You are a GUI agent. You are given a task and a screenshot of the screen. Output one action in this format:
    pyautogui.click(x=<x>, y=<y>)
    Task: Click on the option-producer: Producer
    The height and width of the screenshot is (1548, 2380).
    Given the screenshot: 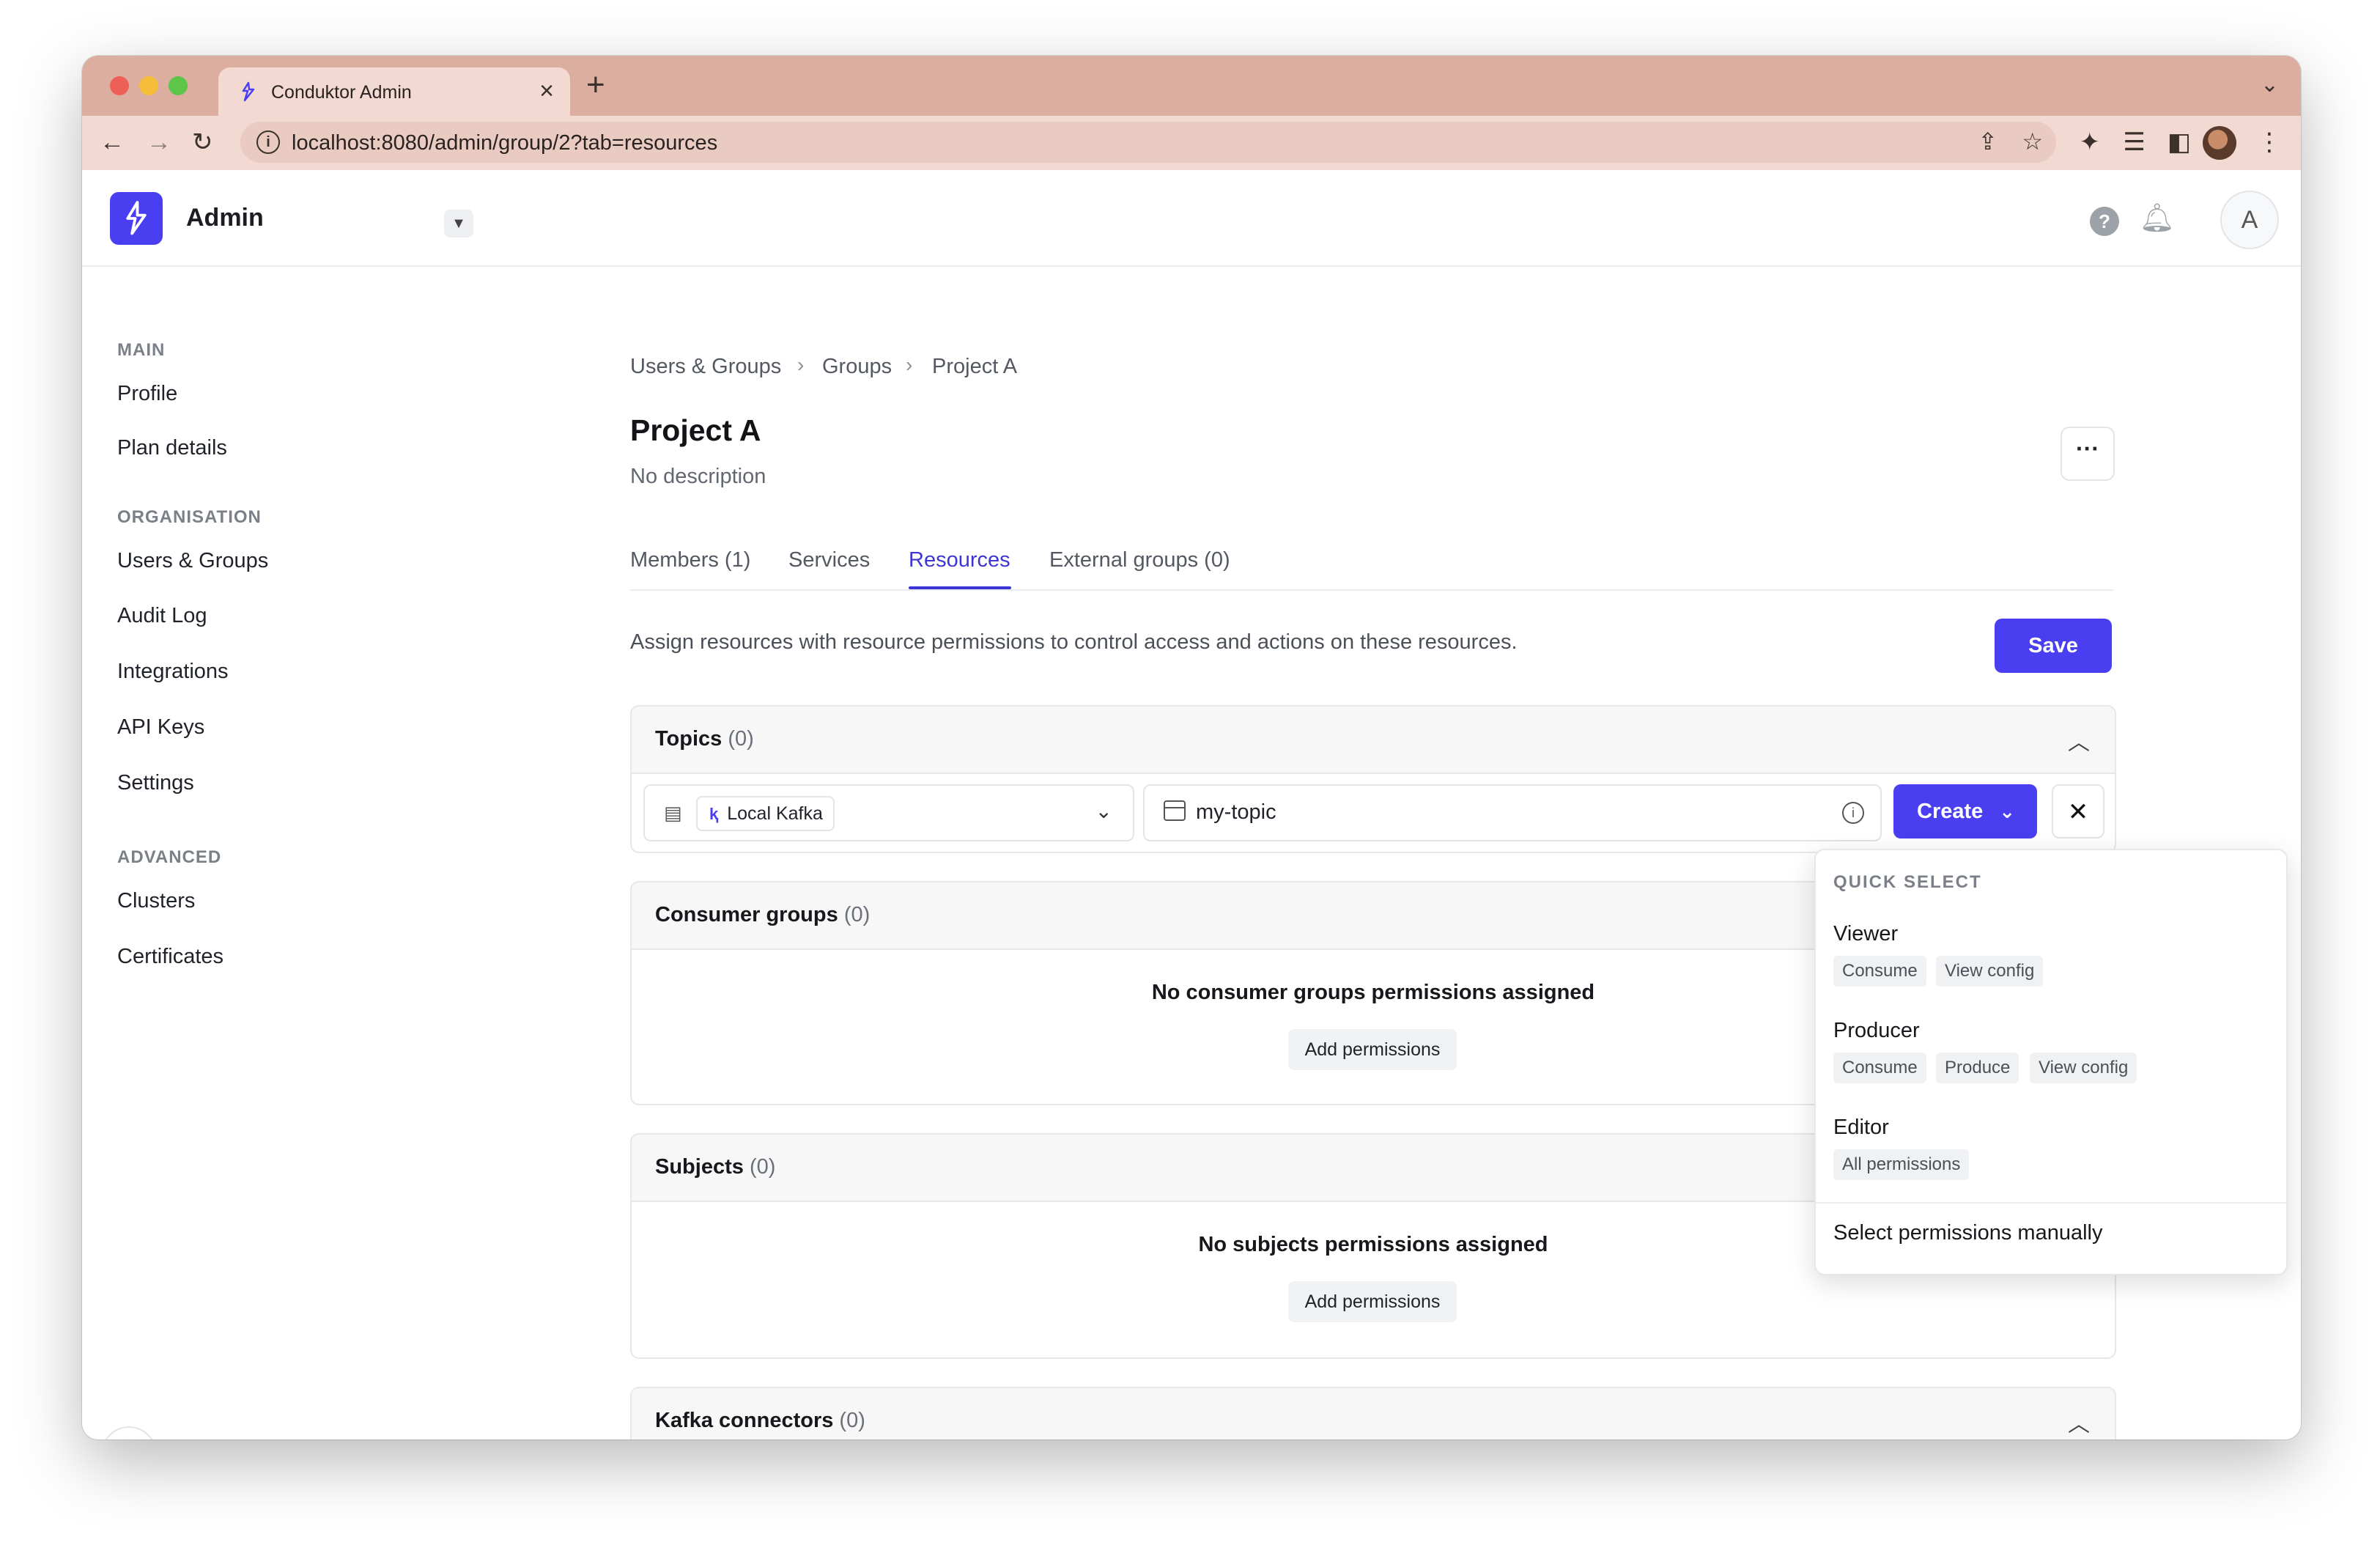 What is the action you would take?
    pyautogui.click(x=1876, y=1031)
    